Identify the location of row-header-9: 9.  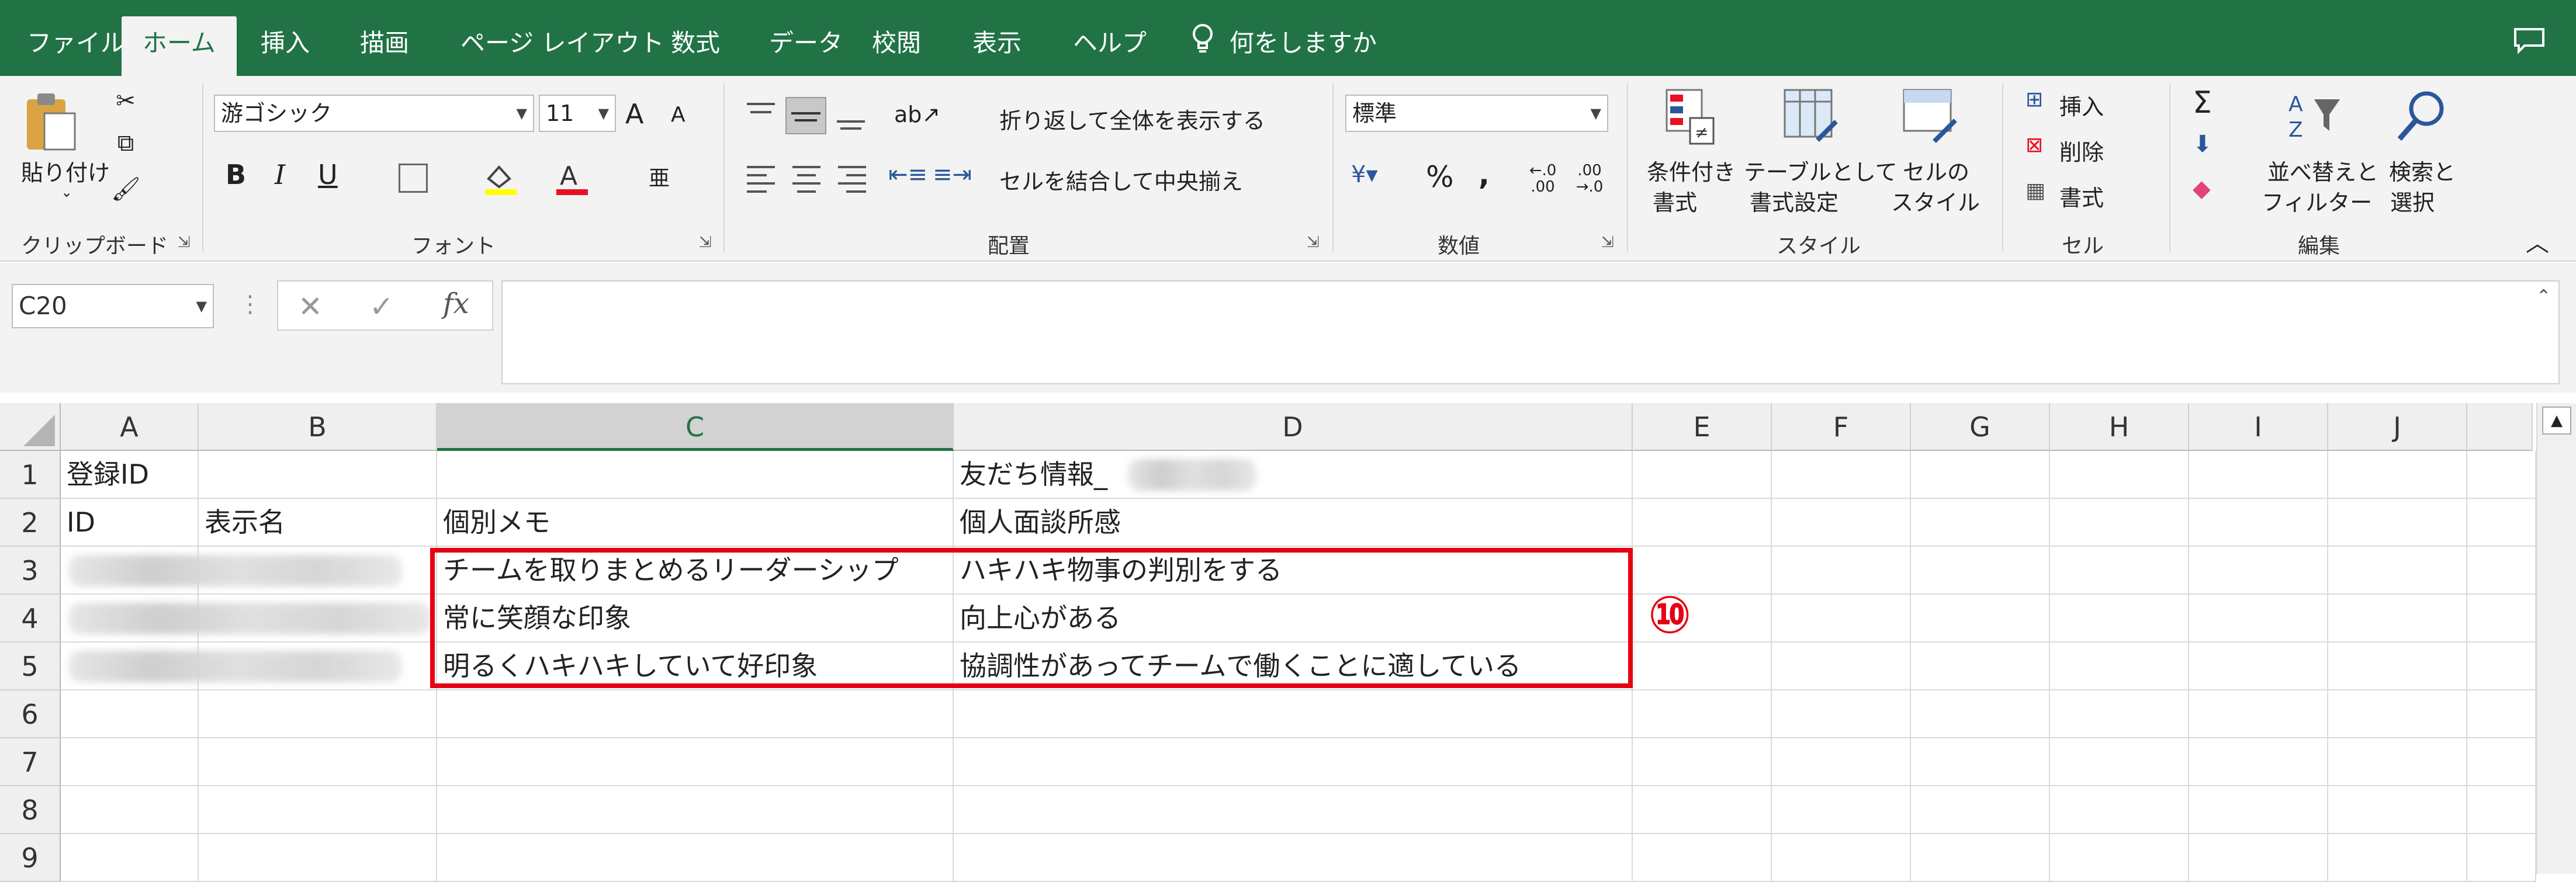
(30, 858).